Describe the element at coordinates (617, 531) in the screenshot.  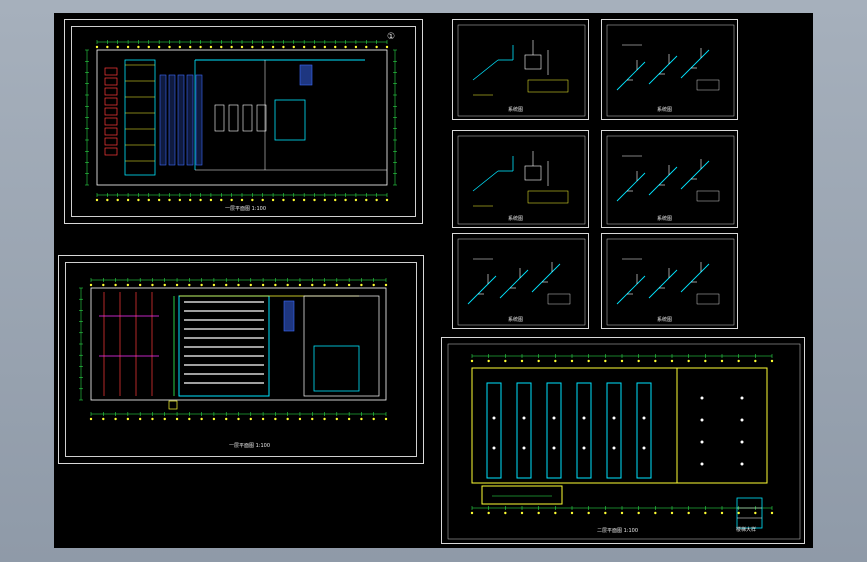
I see `sheet-caption: 二层平面图 1:100` at that location.